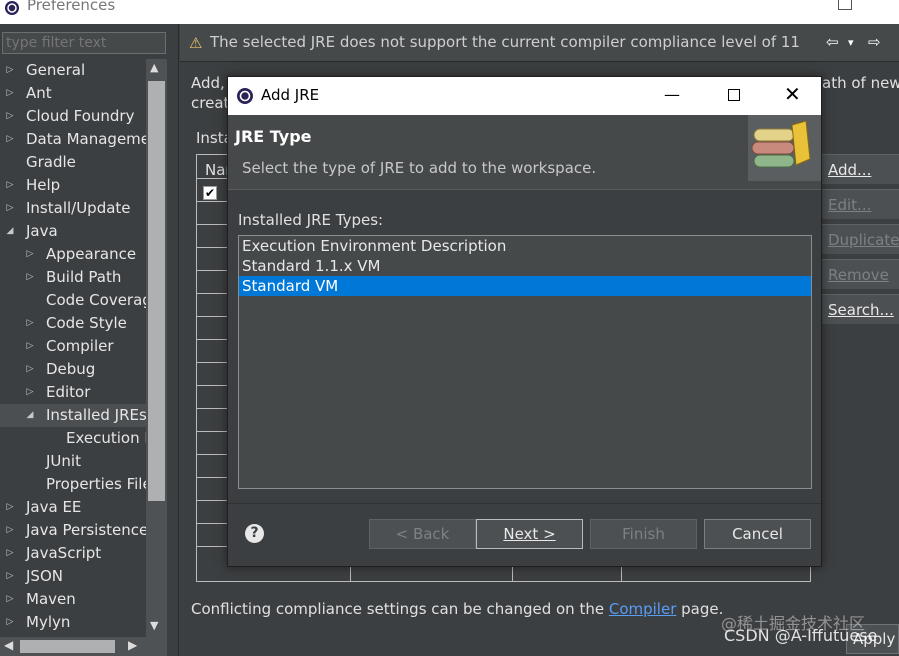 This screenshot has height=656, width=899. I want to click on tree-item: ▷ General, so click(73, 70).